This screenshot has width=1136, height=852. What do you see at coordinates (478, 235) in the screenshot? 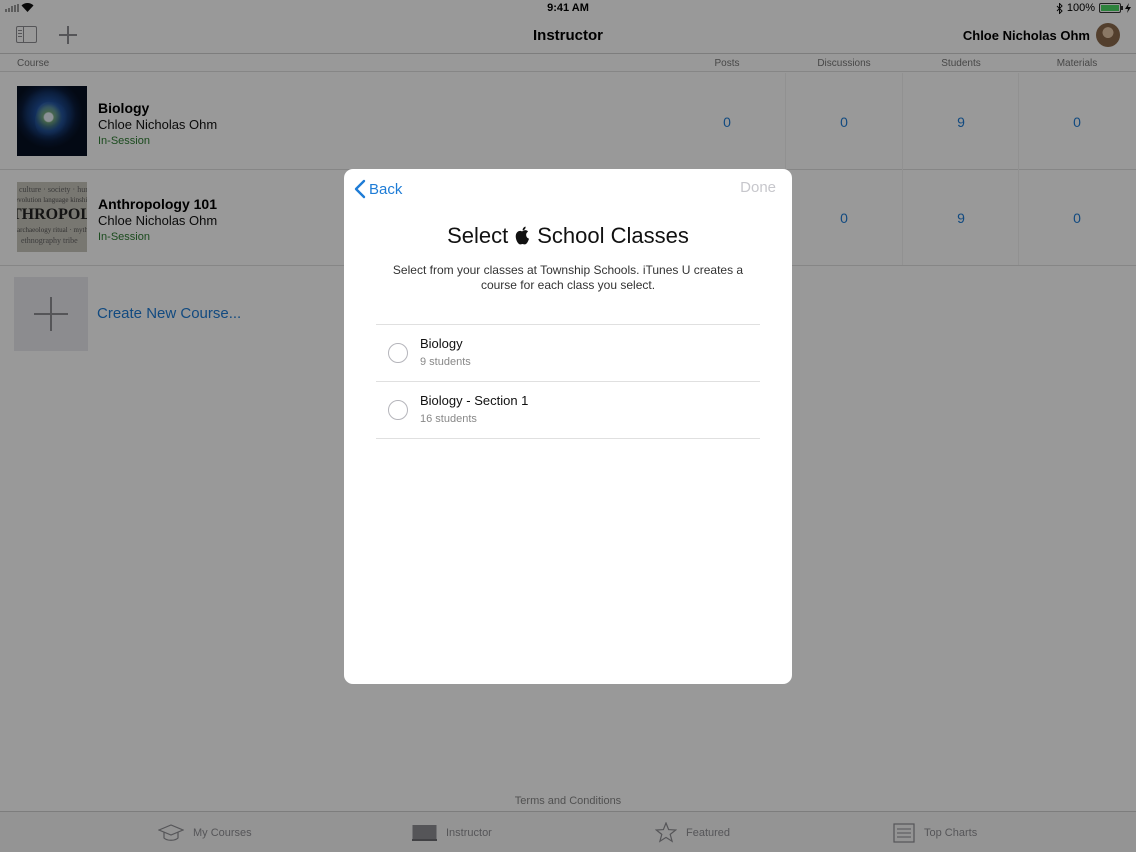
I see `modal-title-prefix: Select` at bounding box center [478, 235].